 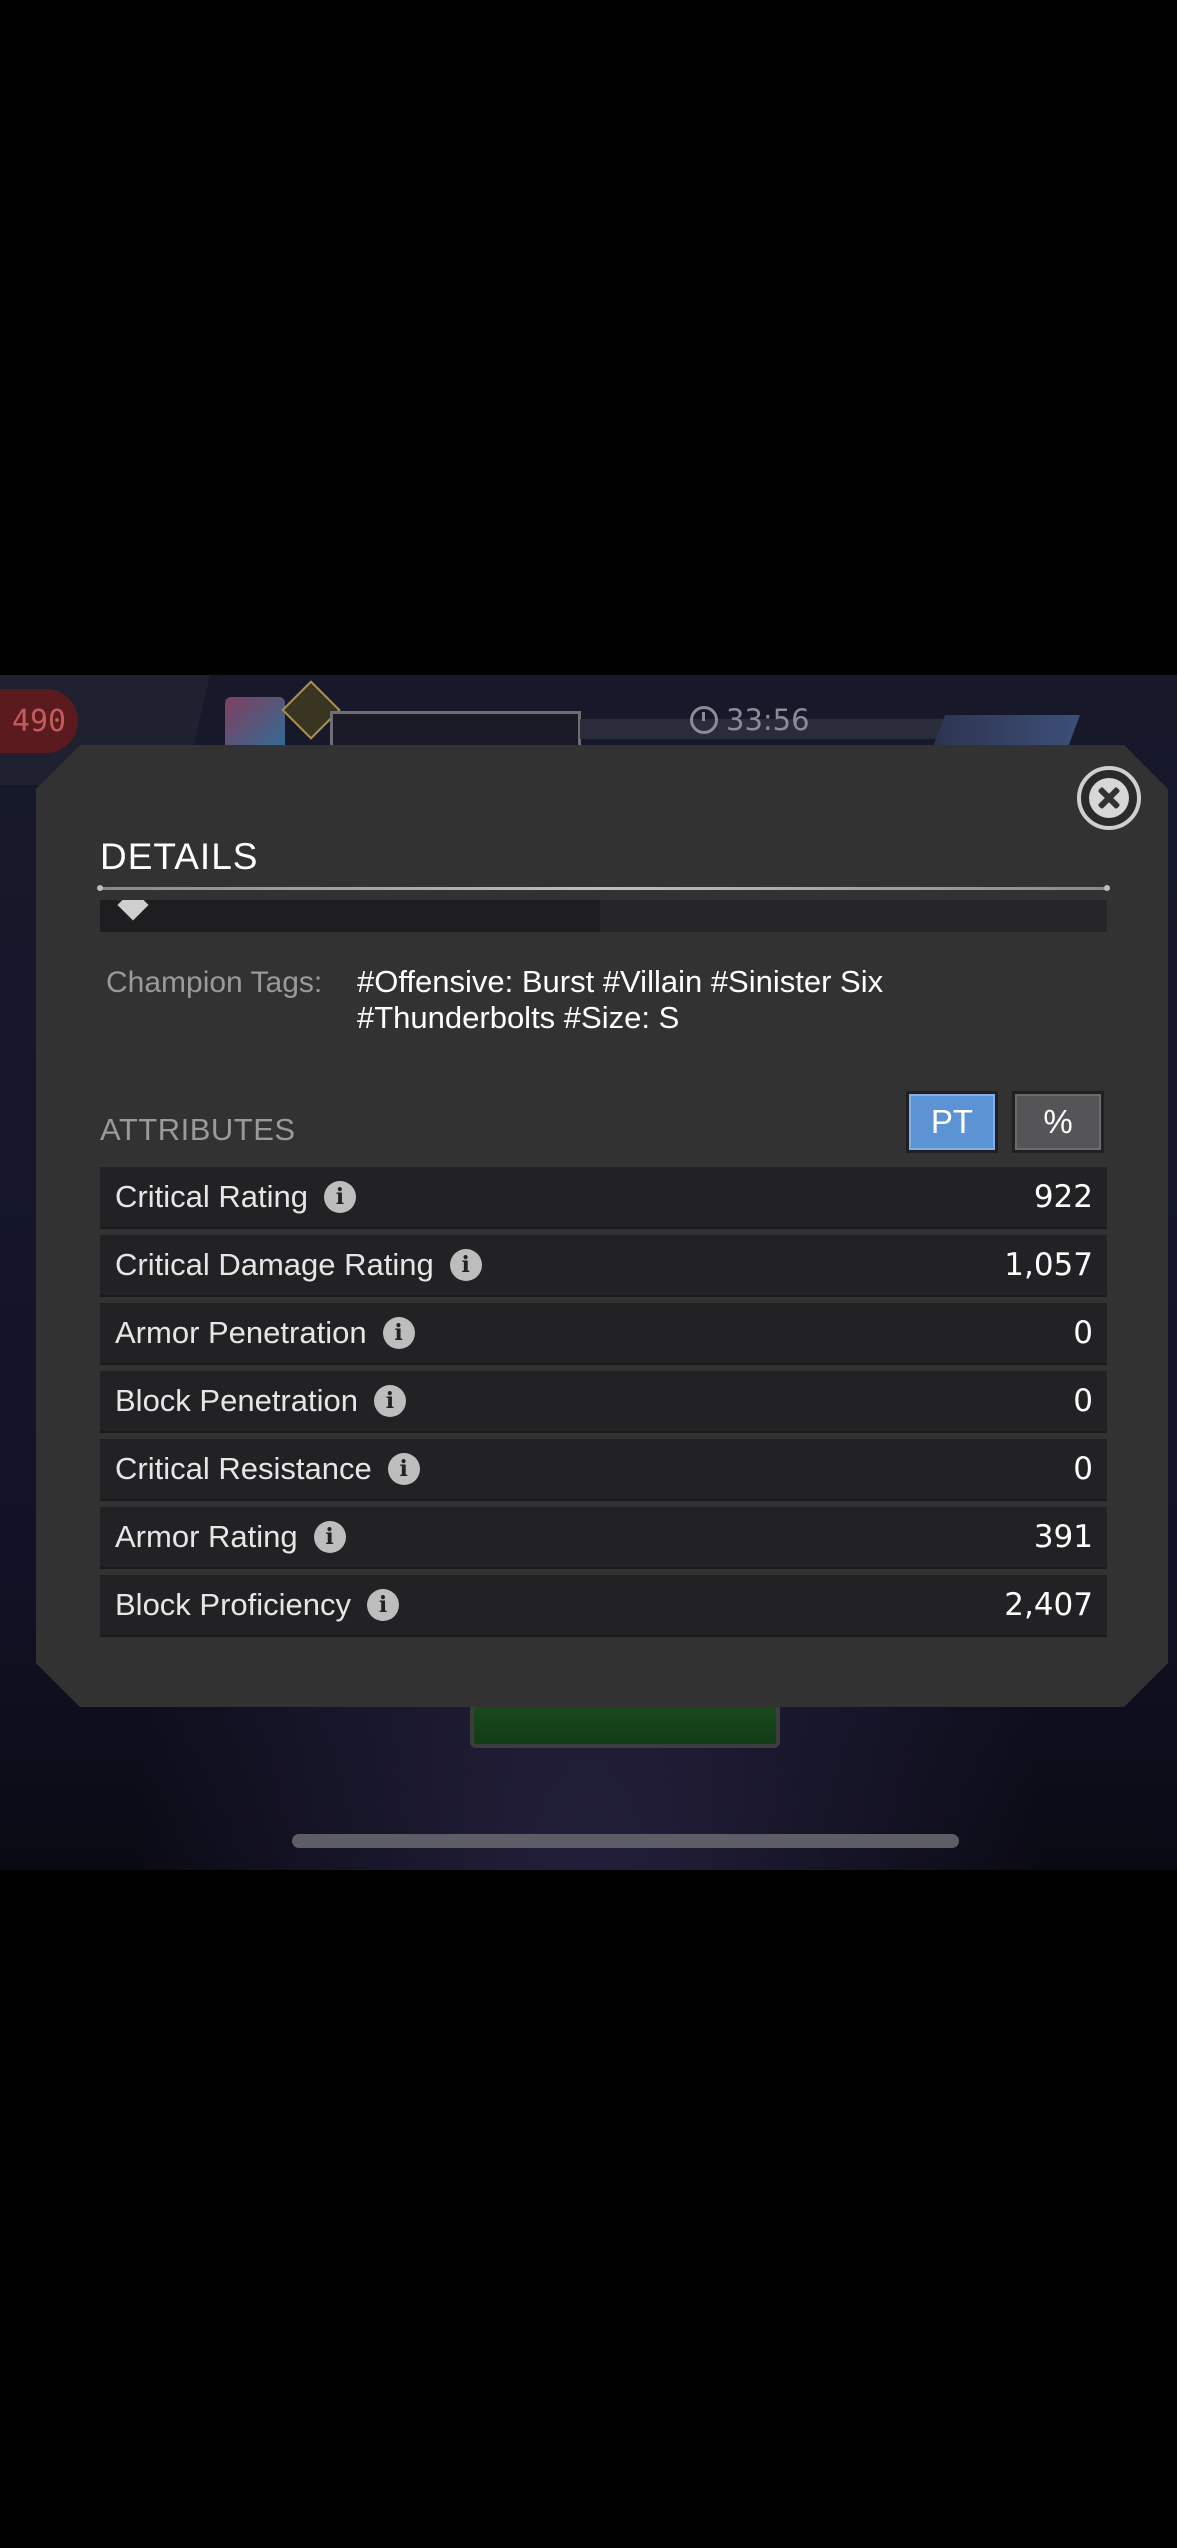 I want to click on attribute-name: Critical Resistance i, so click(x=267, y=1469).